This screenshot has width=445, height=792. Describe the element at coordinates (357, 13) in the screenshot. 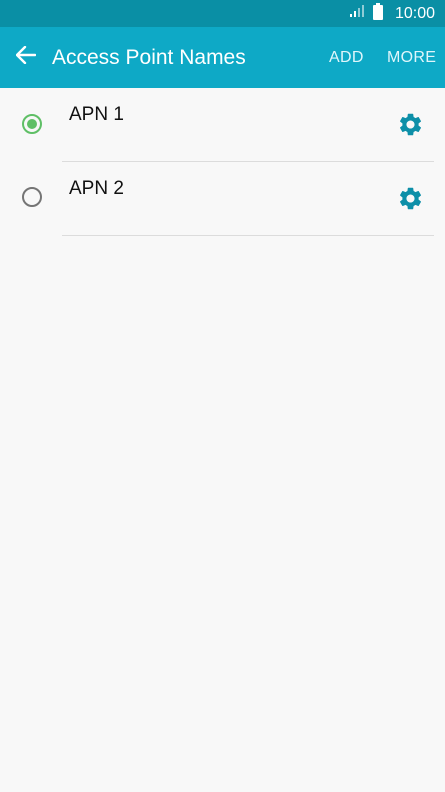

I see `signal-icon` at that location.